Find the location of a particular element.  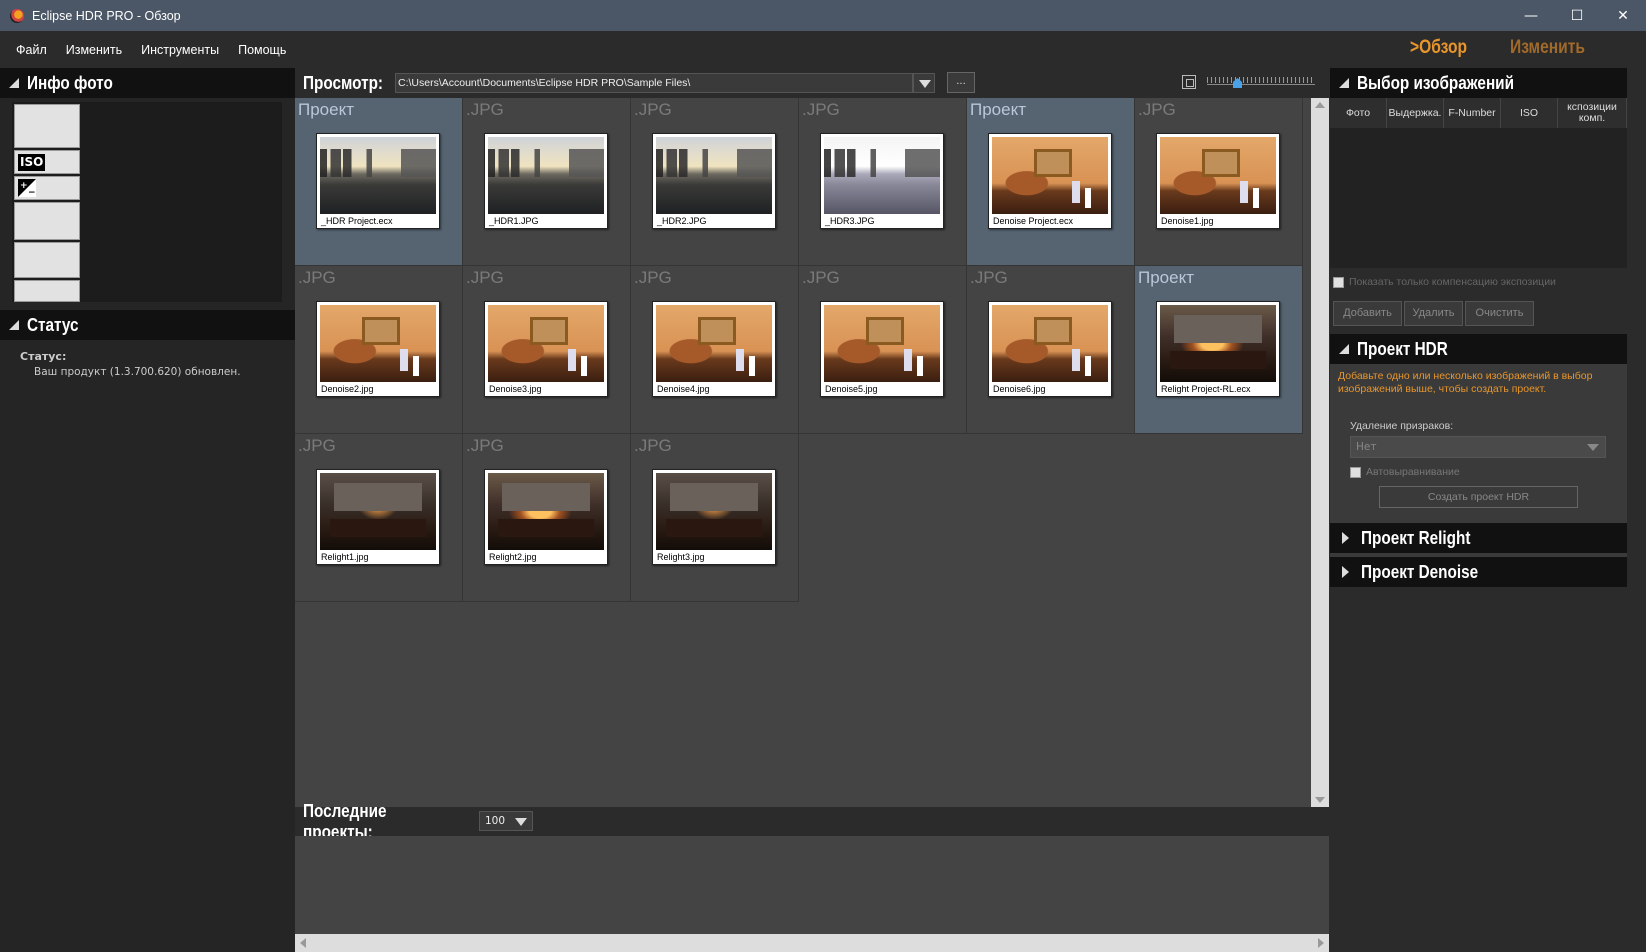

image-thumbnail: .JPG _HDR2.JPG is located at coordinates (715, 182).